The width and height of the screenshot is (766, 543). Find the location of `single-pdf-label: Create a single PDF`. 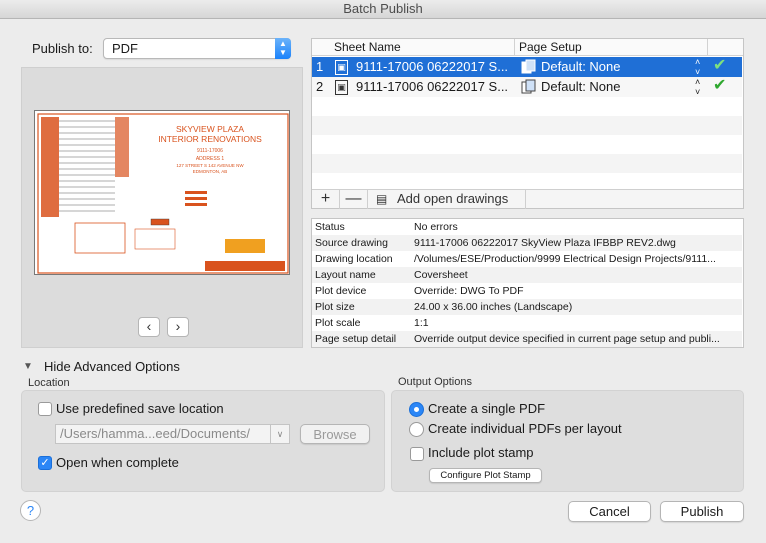

single-pdf-label: Create a single PDF is located at coordinates (487, 408).